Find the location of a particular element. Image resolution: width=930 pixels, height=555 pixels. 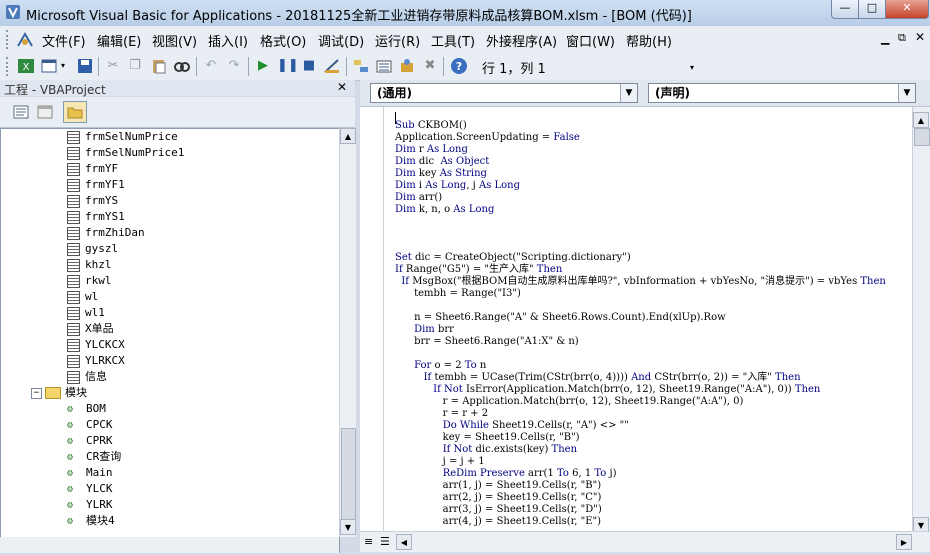

properties-icon is located at coordinates (384, 66).